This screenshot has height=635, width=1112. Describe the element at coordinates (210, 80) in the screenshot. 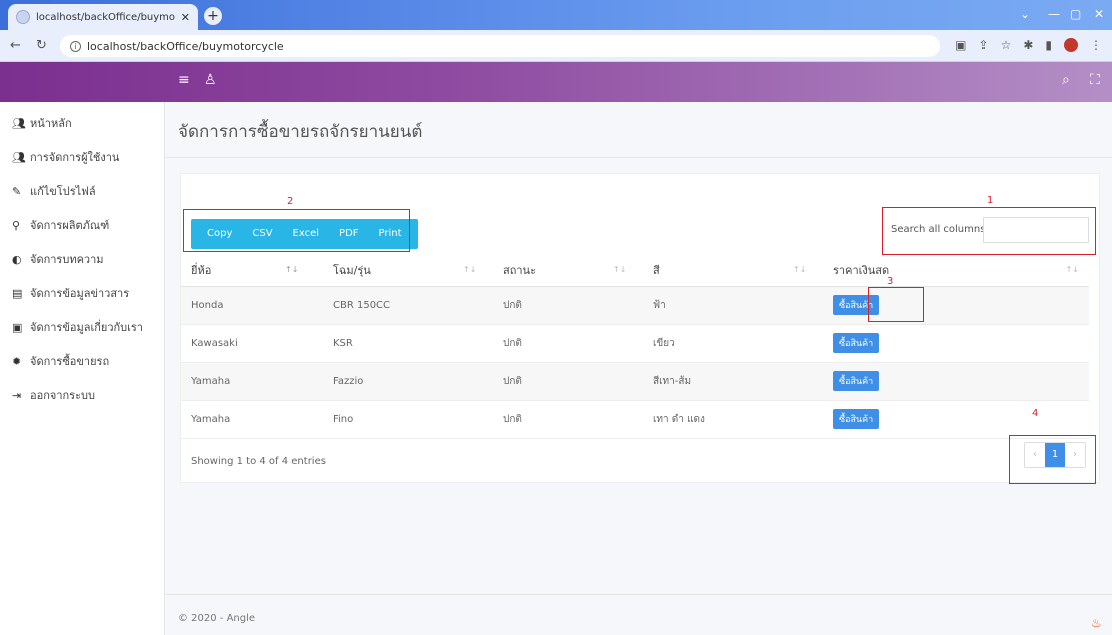

I see `user-icon: ♙` at that location.